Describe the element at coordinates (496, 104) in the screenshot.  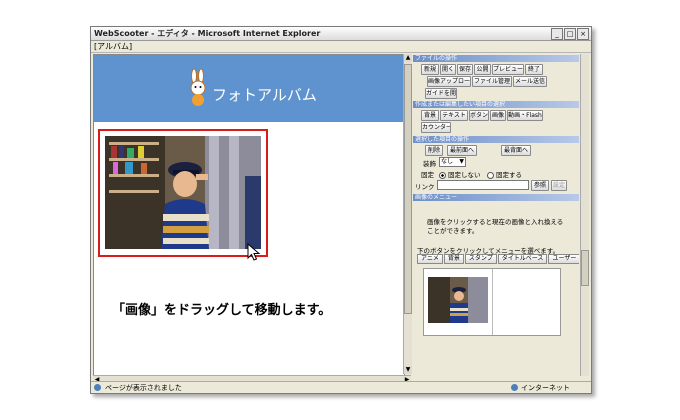
I see `insert-header: 作成または編集したい項目の選択` at that location.